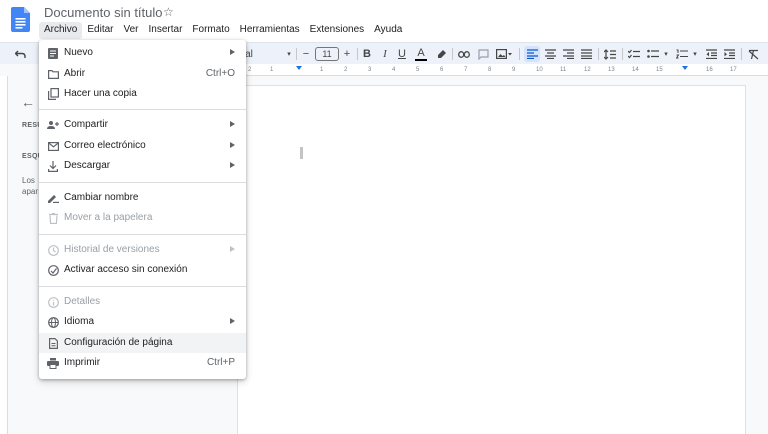  I want to click on text-color-button: A, so click(421, 54).